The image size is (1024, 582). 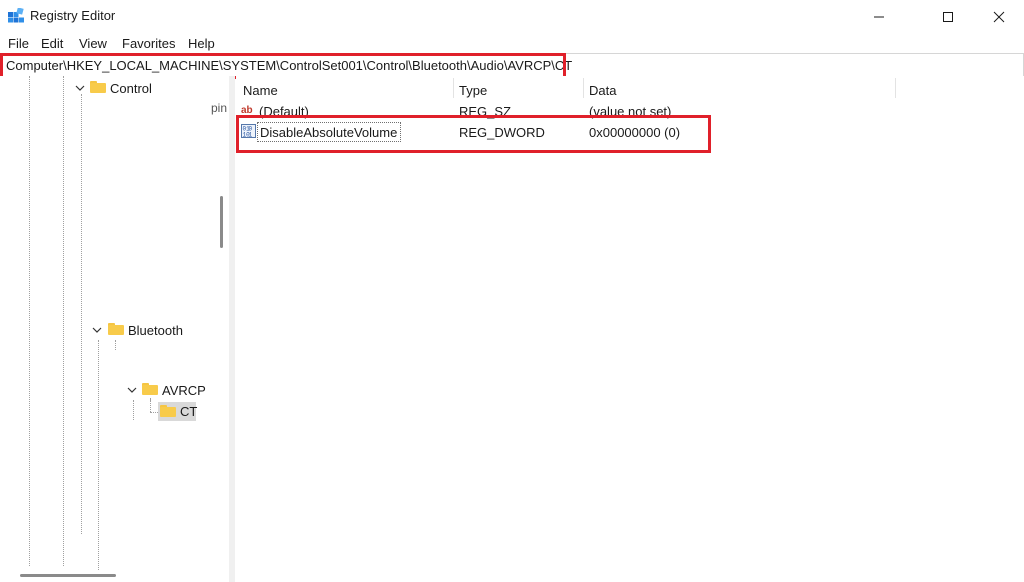 What do you see at coordinates (260, 90) in the screenshot?
I see `column-header-name: Name` at bounding box center [260, 90].